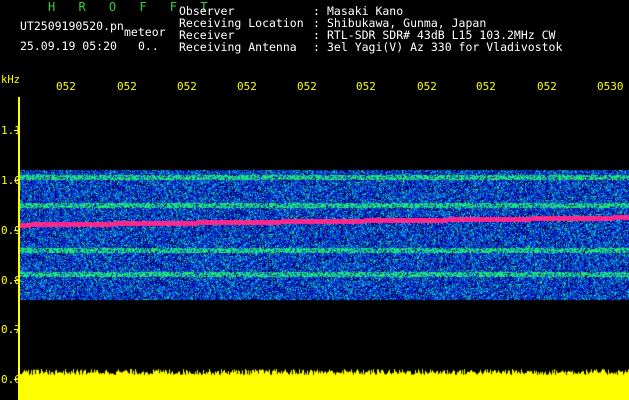 This screenshot has width=629, height=400. I want to click on y-unit-label: kHz, so click(10, 80).